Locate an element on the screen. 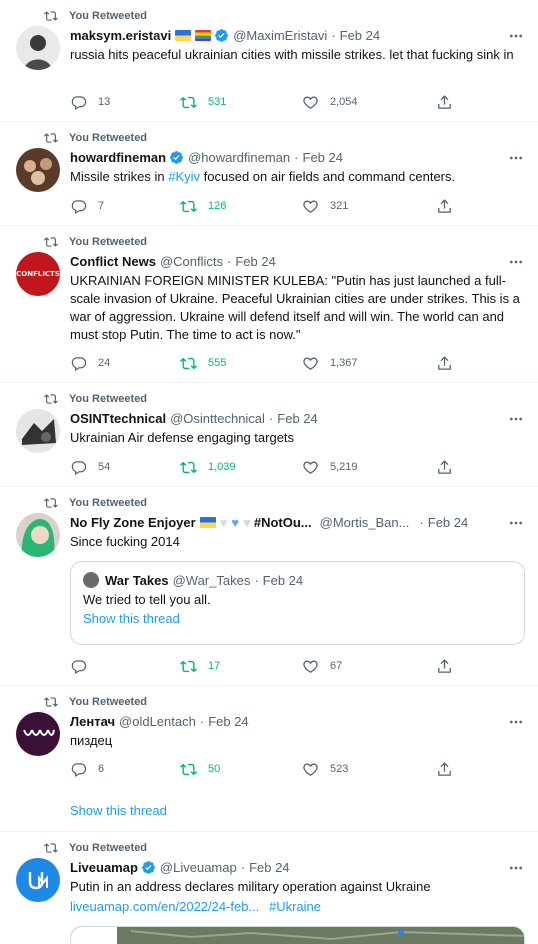  author-handle: @Liveuamap is located at coordinates (198, 867).